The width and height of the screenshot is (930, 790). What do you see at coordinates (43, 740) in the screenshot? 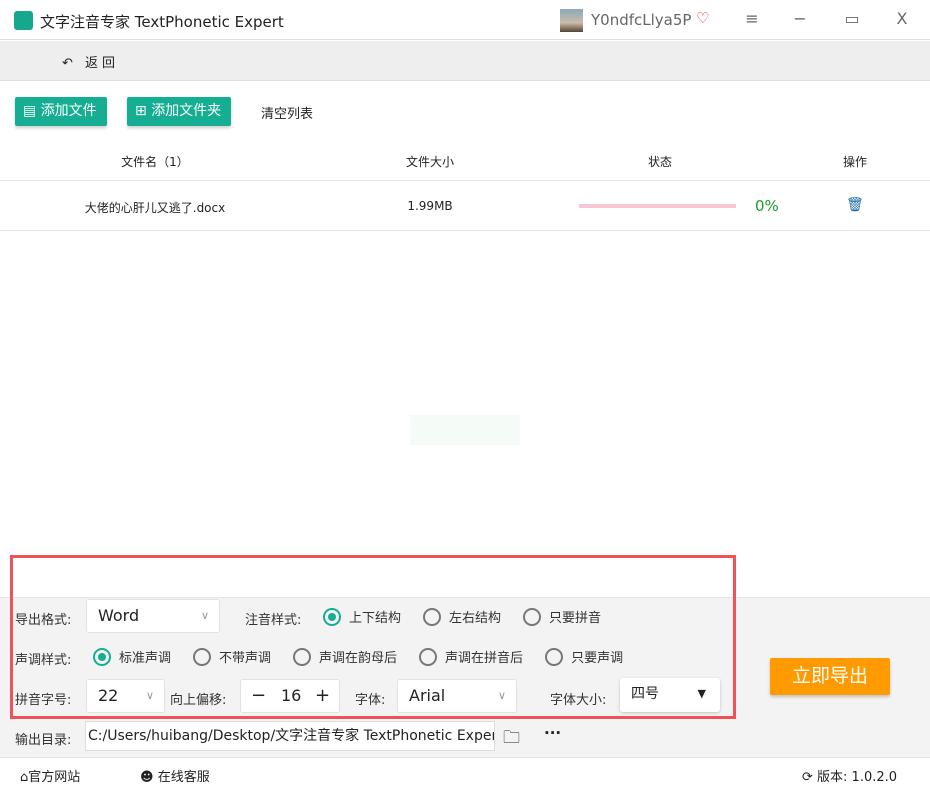
I see `output-label: 输出目录:` at bounding box center [43, 740].